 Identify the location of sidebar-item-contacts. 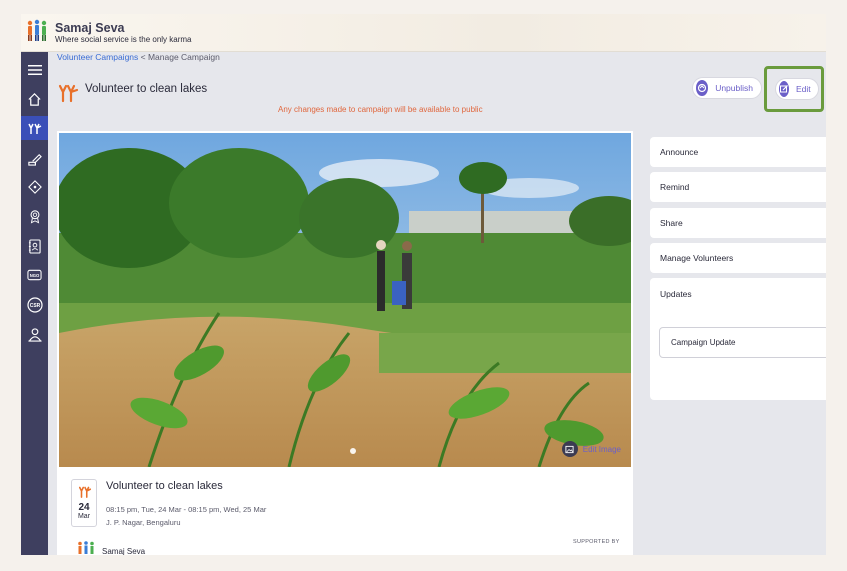
(34, 246).